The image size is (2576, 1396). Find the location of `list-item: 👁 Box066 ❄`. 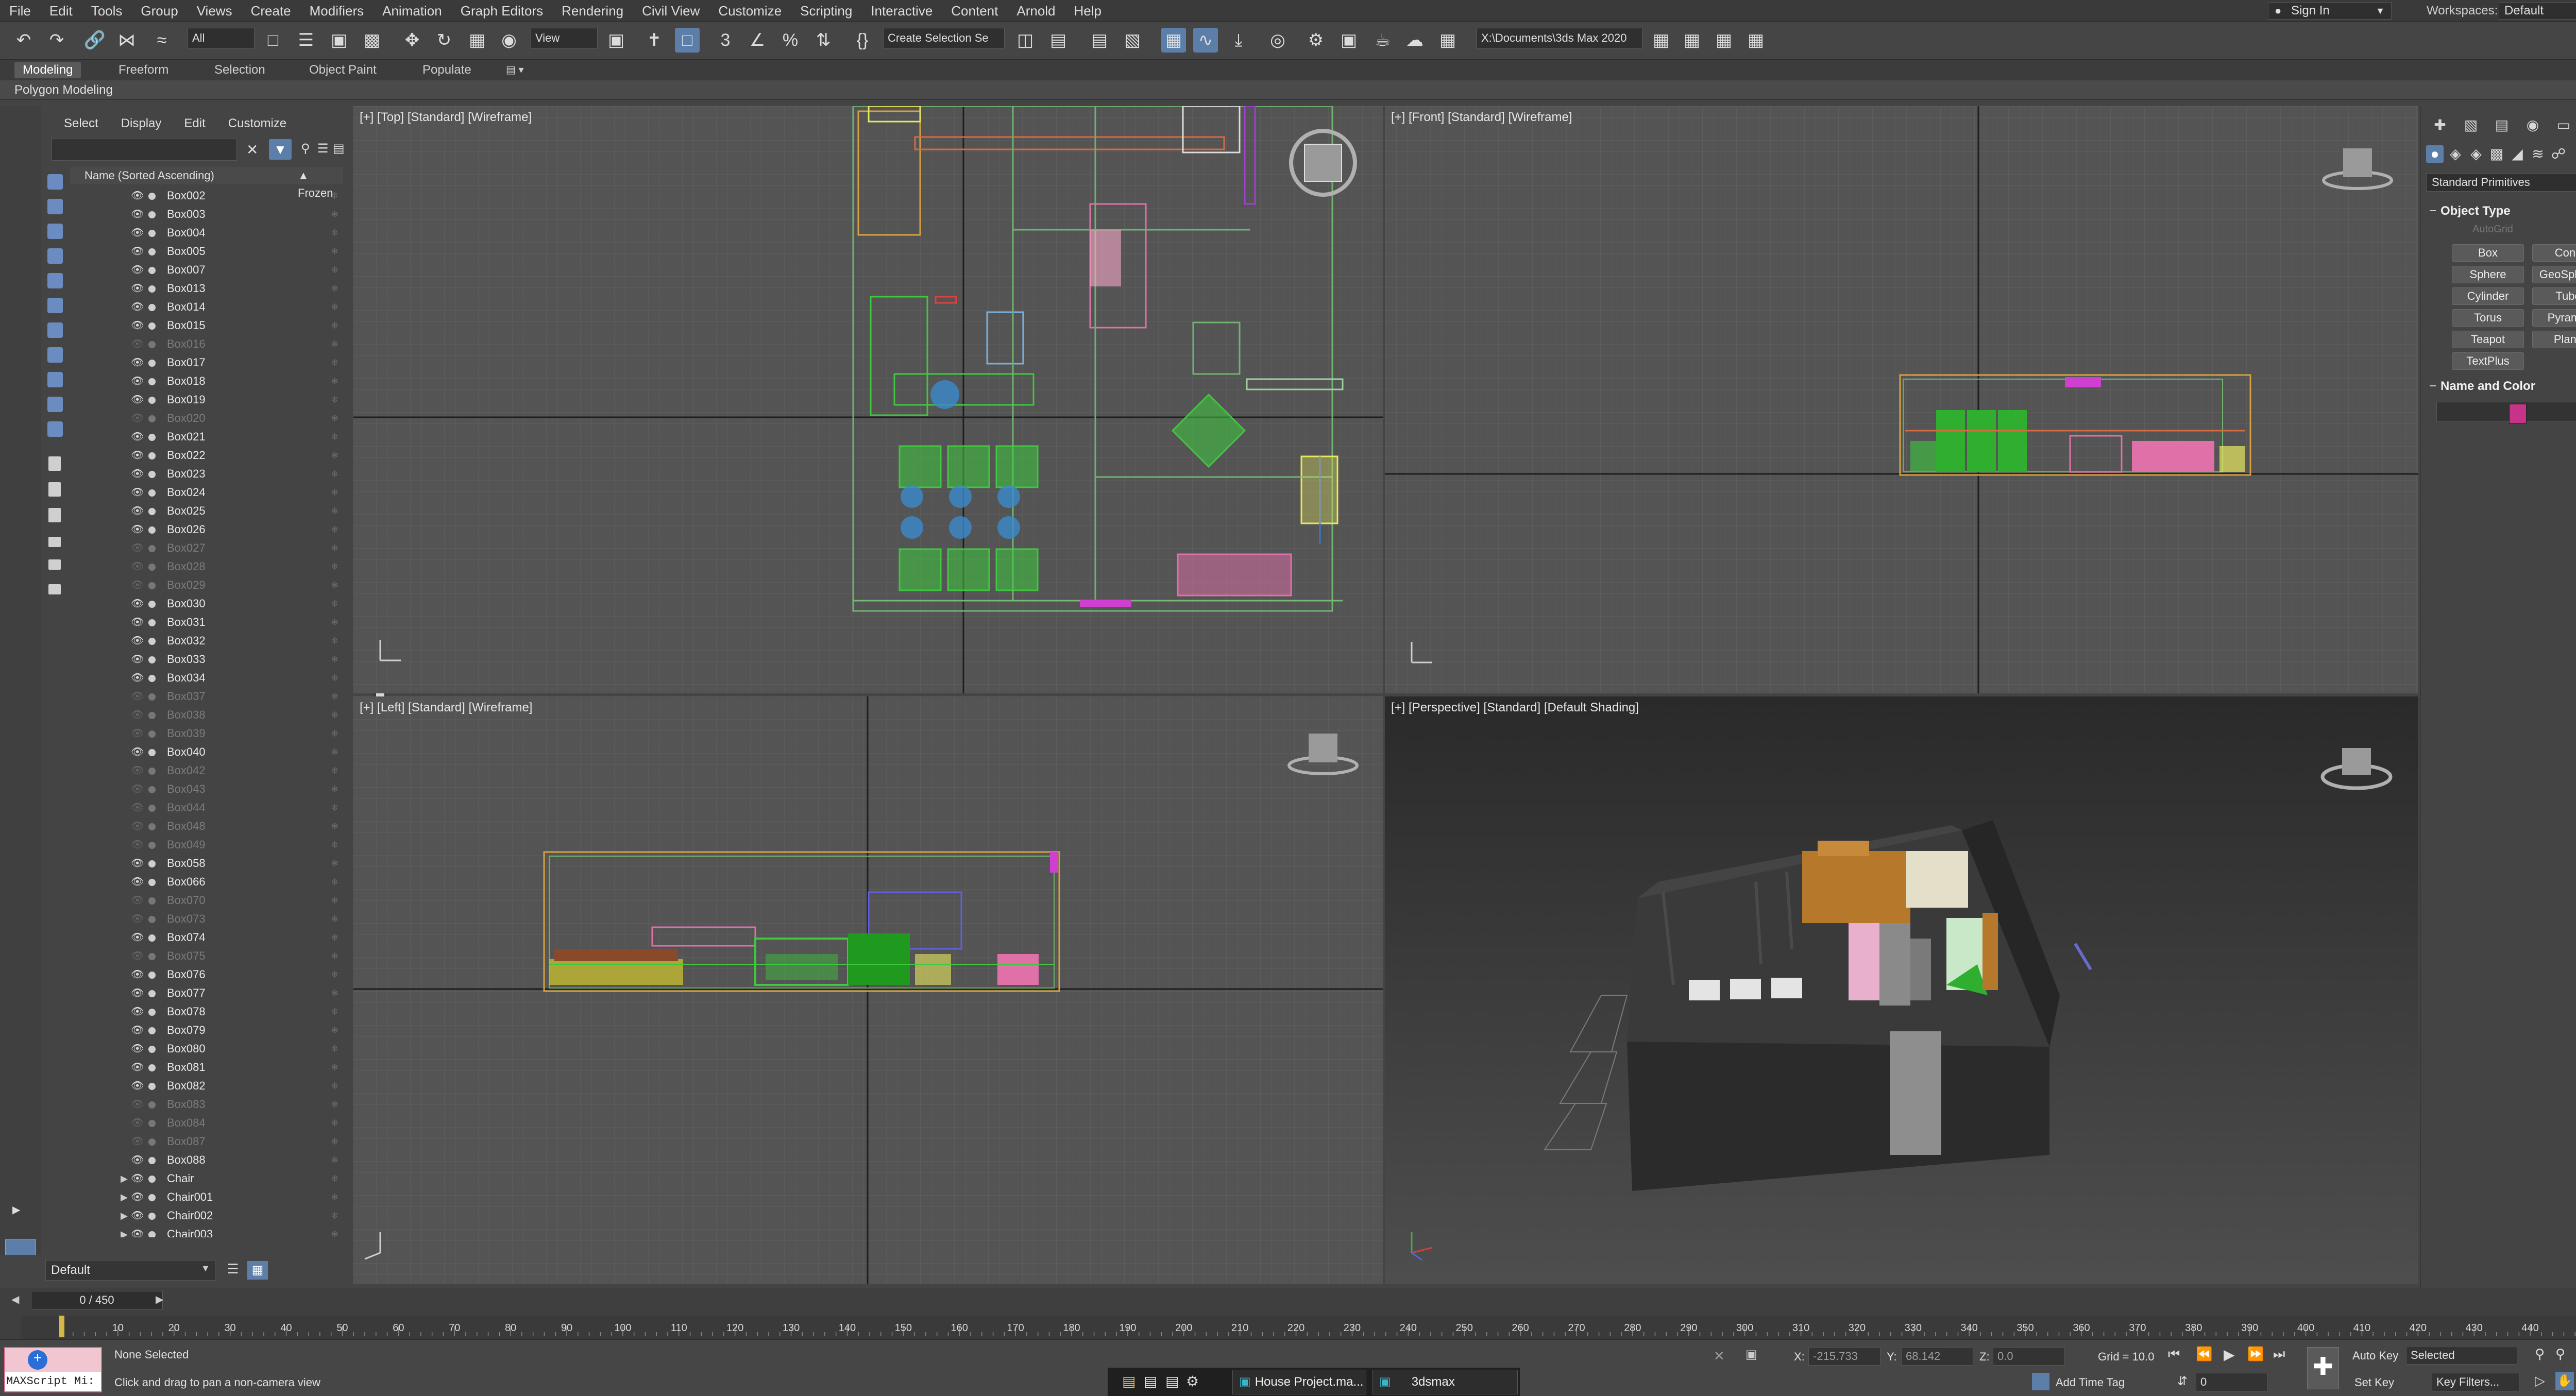

list-item: 👁 Box066 ❄ is located at coordinates (206, 882).